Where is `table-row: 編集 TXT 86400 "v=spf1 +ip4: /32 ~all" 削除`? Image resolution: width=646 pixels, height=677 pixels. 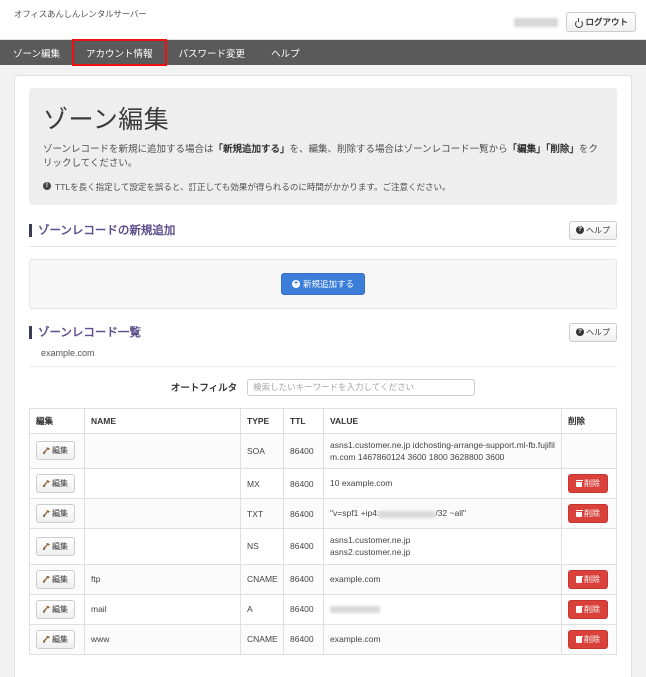
table-row: 編集 TXT 86400 "v=spf1 +ip4: /32 ~all" 削除 is located at coordinates (323, 514).